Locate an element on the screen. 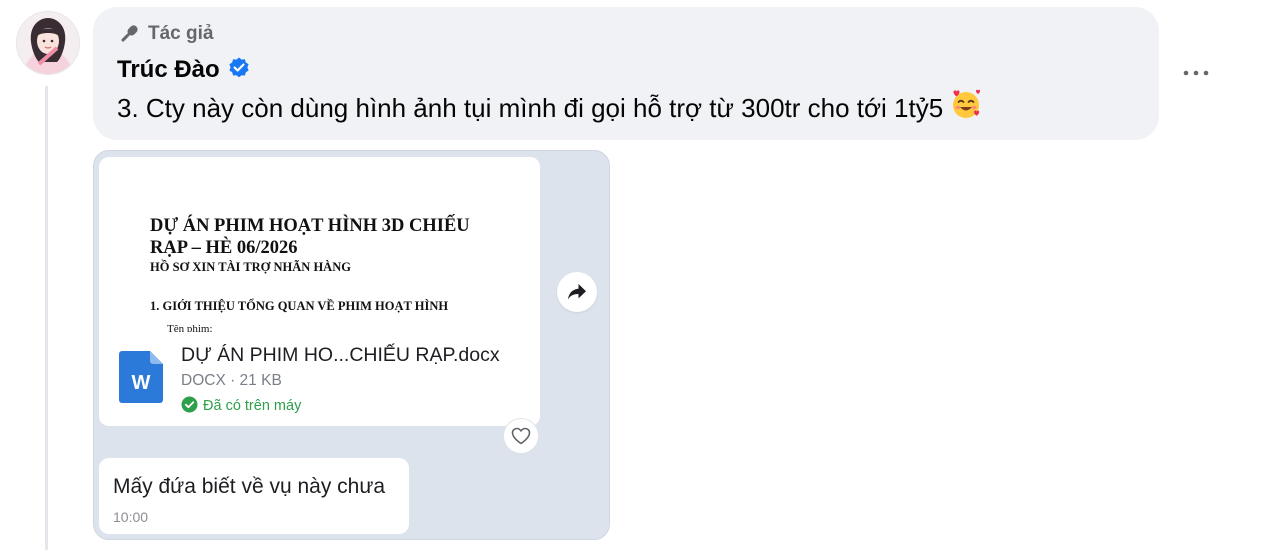 The image size is (1280, 550). text-message-bubble: Mấy đứa biết về vụ này chưa 10:00 is located at coordinates (254, 496).